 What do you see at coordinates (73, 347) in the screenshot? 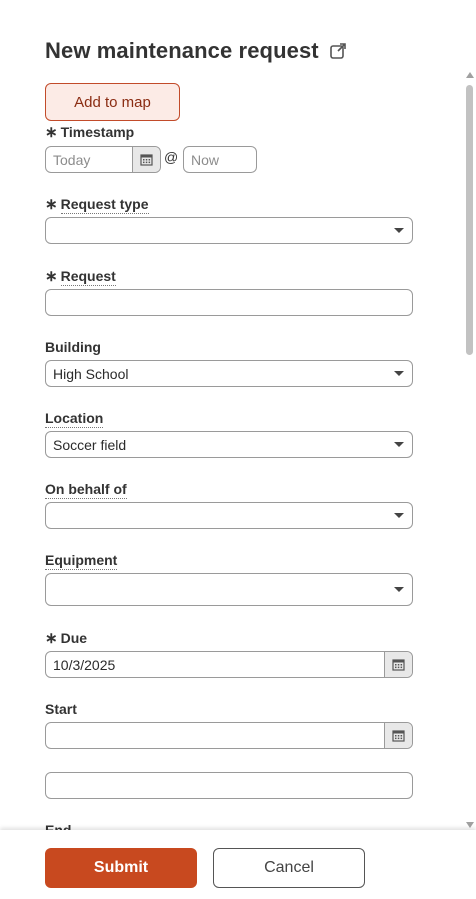
I see `building-label: Building` at bounding box center [73, 347].